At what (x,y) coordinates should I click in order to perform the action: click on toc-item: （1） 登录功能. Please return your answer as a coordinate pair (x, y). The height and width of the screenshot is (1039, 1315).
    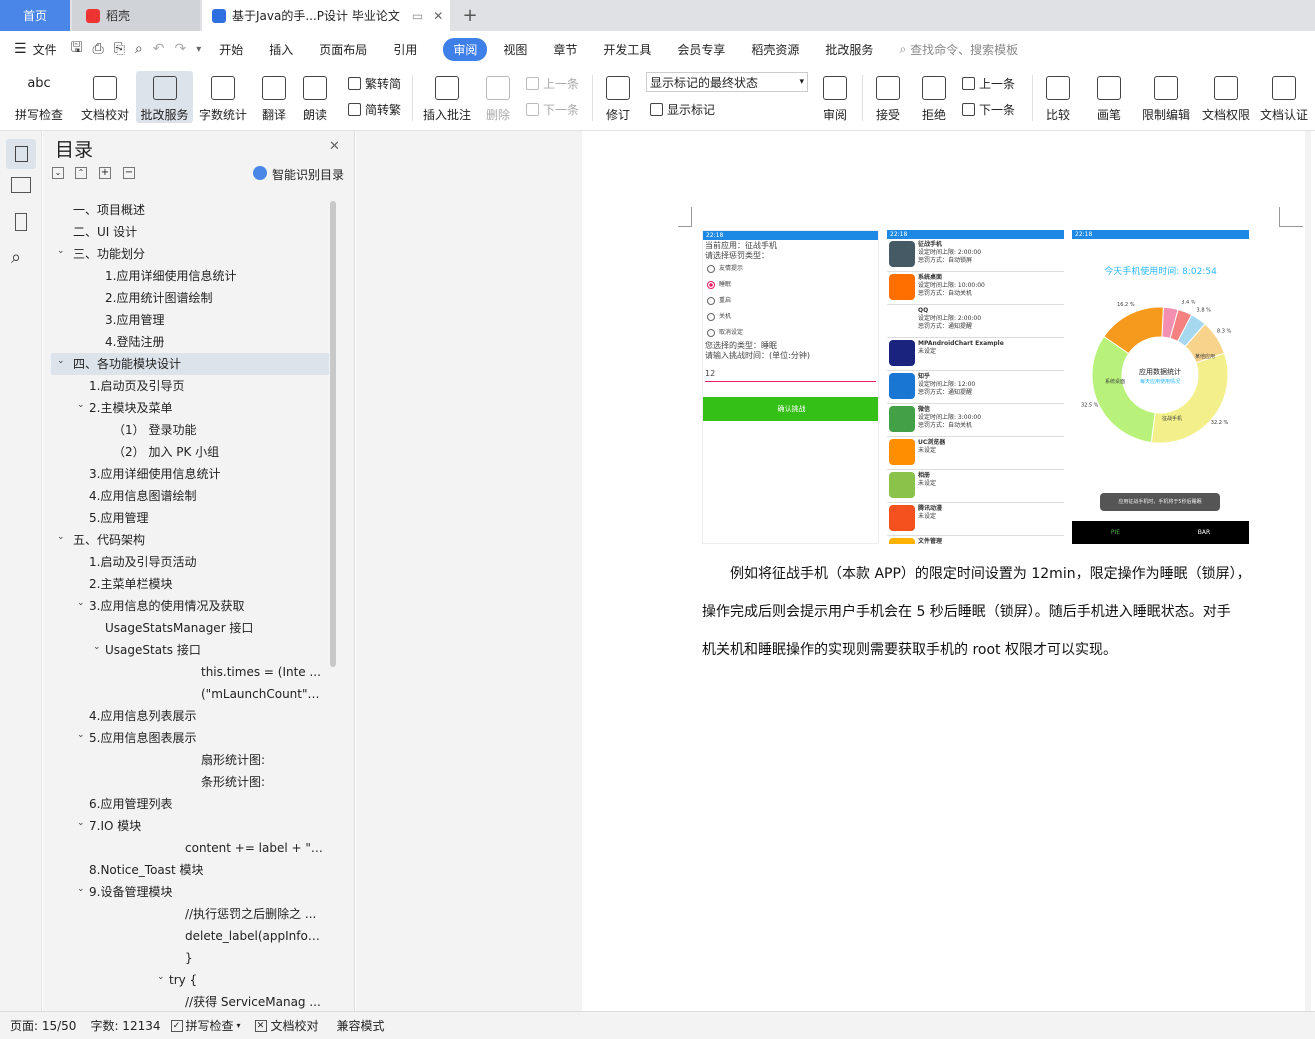
    Looking at the image, I should click on (154, 430).